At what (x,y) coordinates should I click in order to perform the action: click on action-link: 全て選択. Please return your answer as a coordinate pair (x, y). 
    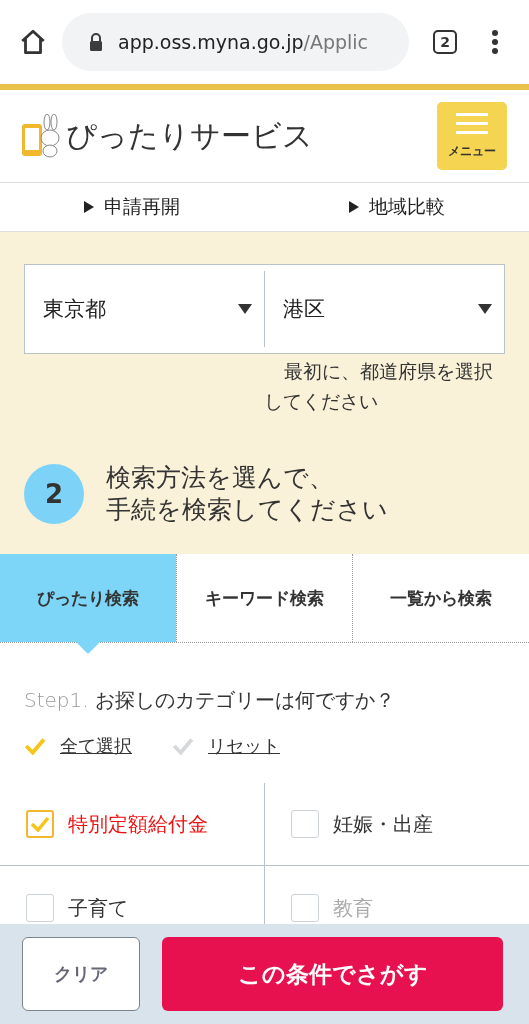
    Looking at the image, I should click on (96, 746).